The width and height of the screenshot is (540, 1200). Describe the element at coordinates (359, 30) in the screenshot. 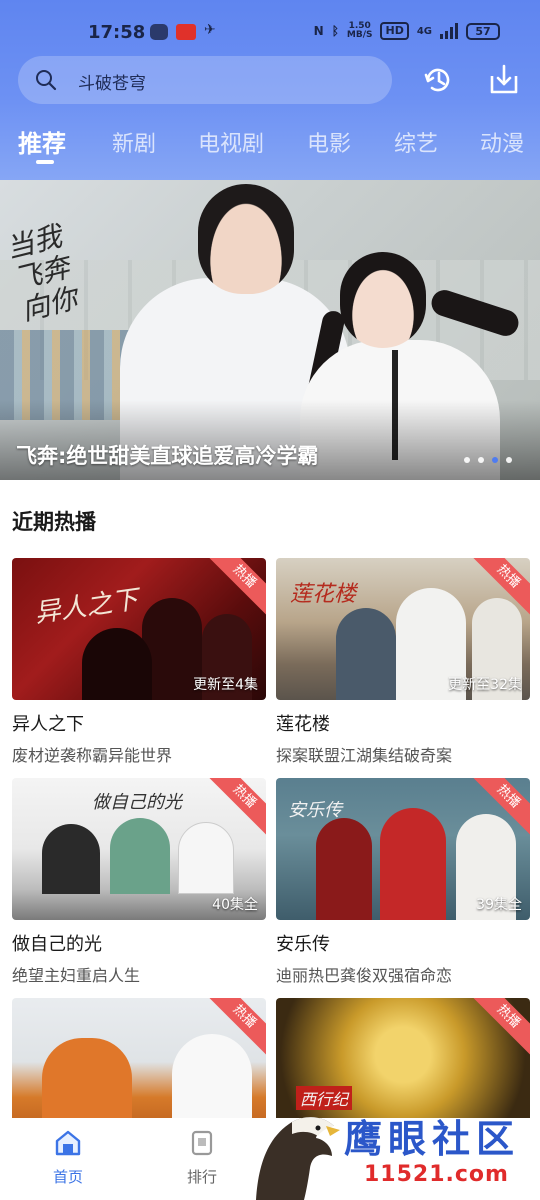

I see `network-speed: 1.50 MB/S` at that location.